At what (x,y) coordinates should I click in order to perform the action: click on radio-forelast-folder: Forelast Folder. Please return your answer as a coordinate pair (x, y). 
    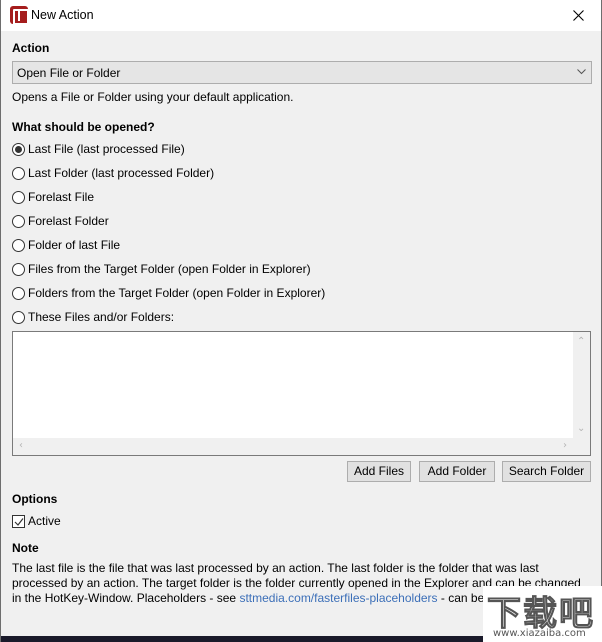
    Looking at the image, I should click on (60, 221).